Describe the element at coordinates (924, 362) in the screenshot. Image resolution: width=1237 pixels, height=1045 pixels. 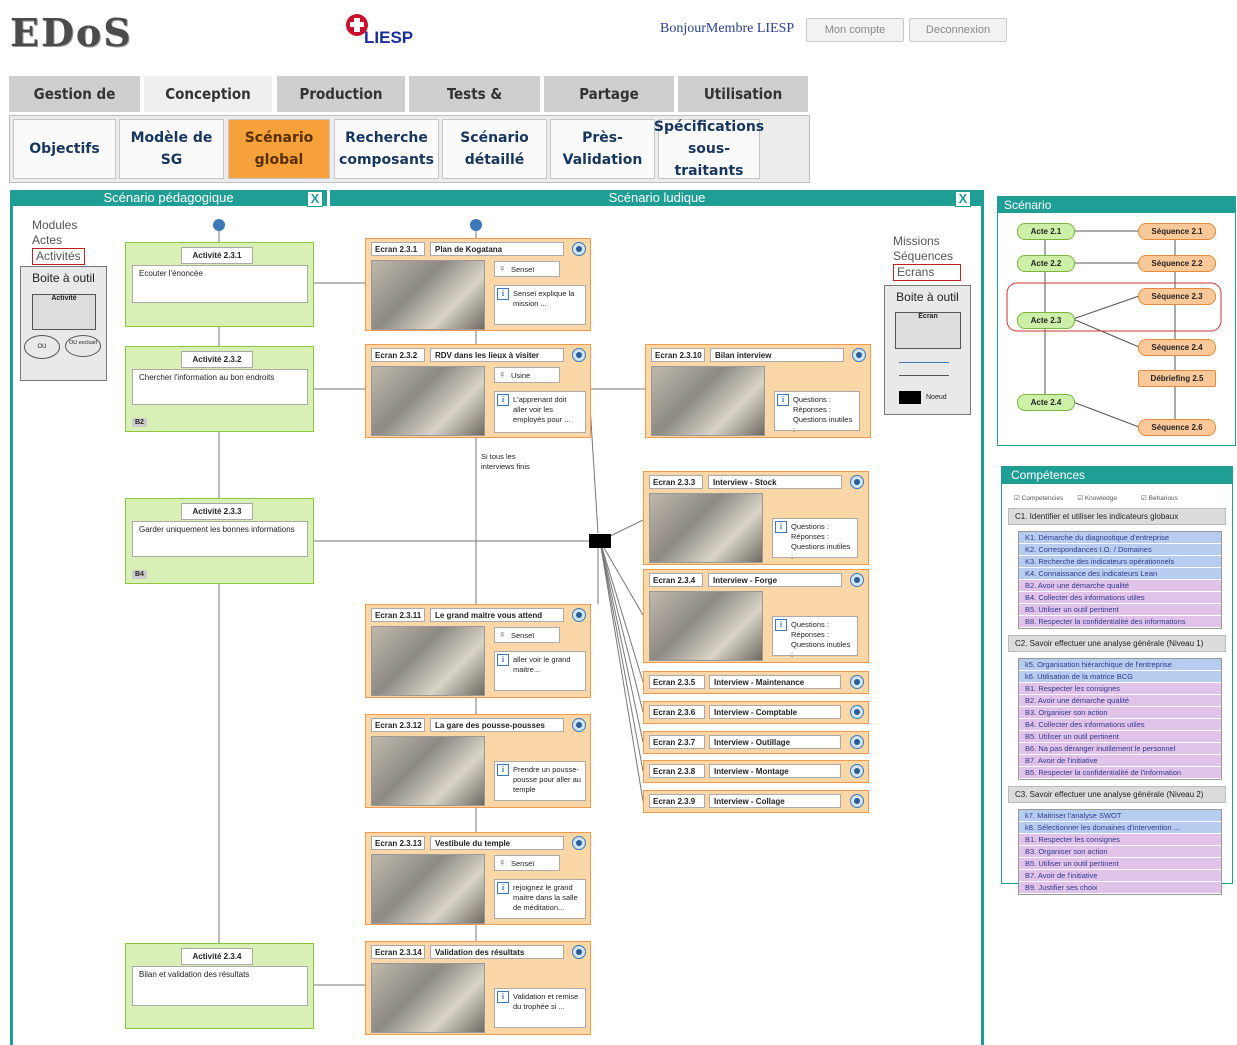
I see `toolbox-link-line` at that location.